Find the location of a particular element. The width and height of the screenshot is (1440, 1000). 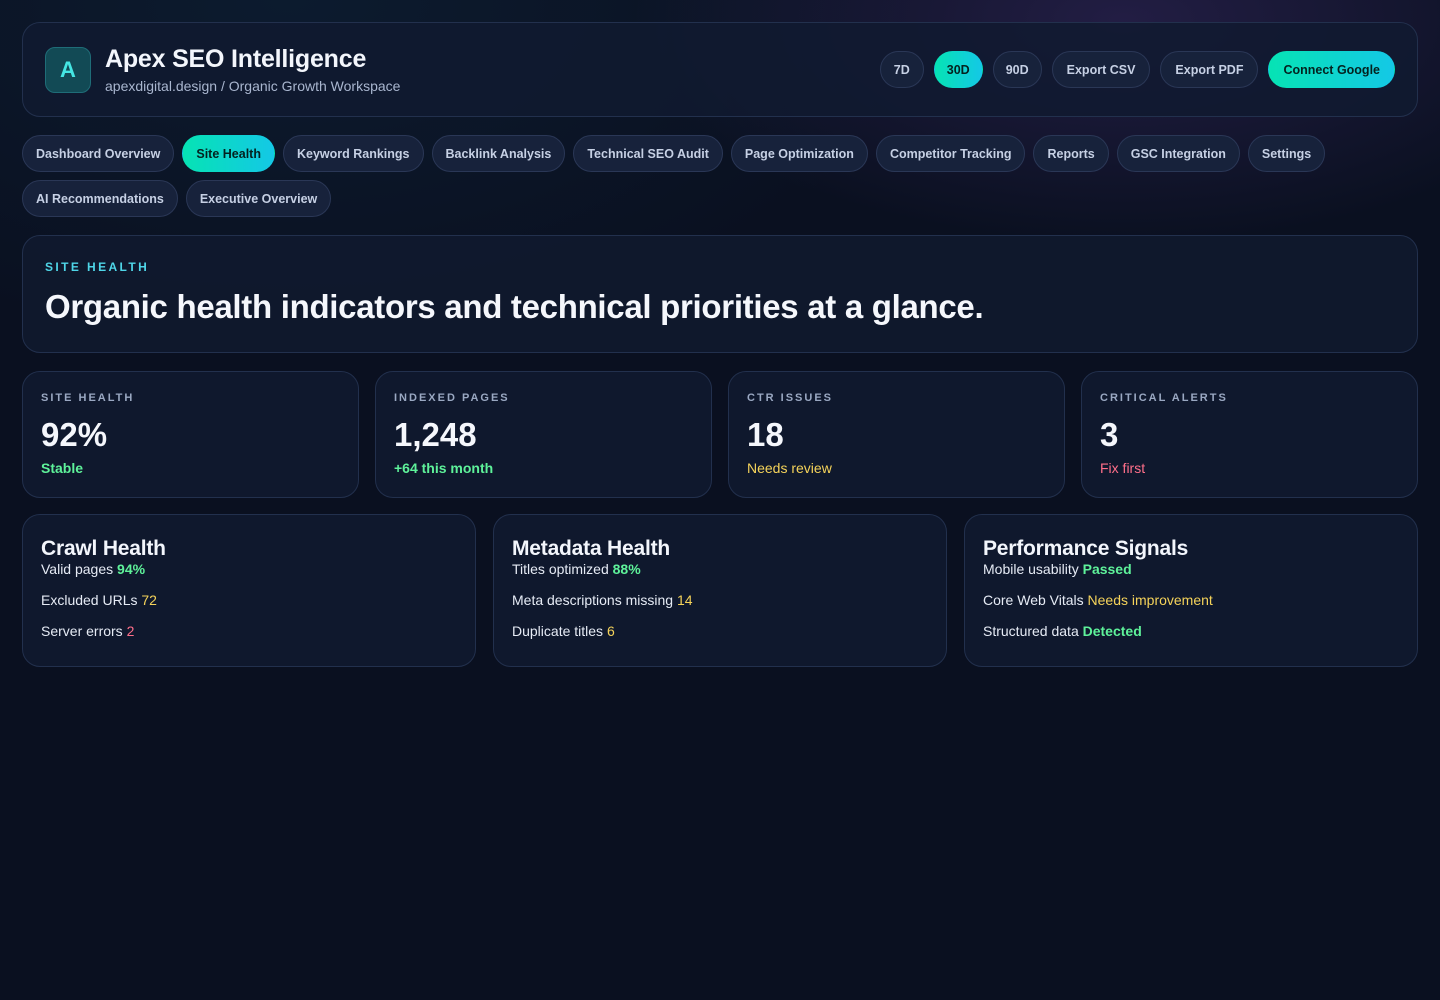

tab-executive-overview: Executive Overview is located at coordinates (258, 198).